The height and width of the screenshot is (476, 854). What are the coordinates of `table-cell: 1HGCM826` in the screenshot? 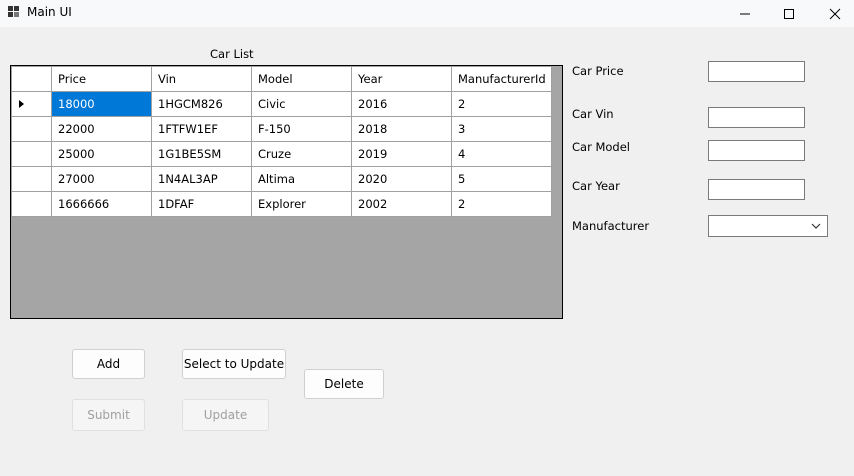 It's located at (201, 104).